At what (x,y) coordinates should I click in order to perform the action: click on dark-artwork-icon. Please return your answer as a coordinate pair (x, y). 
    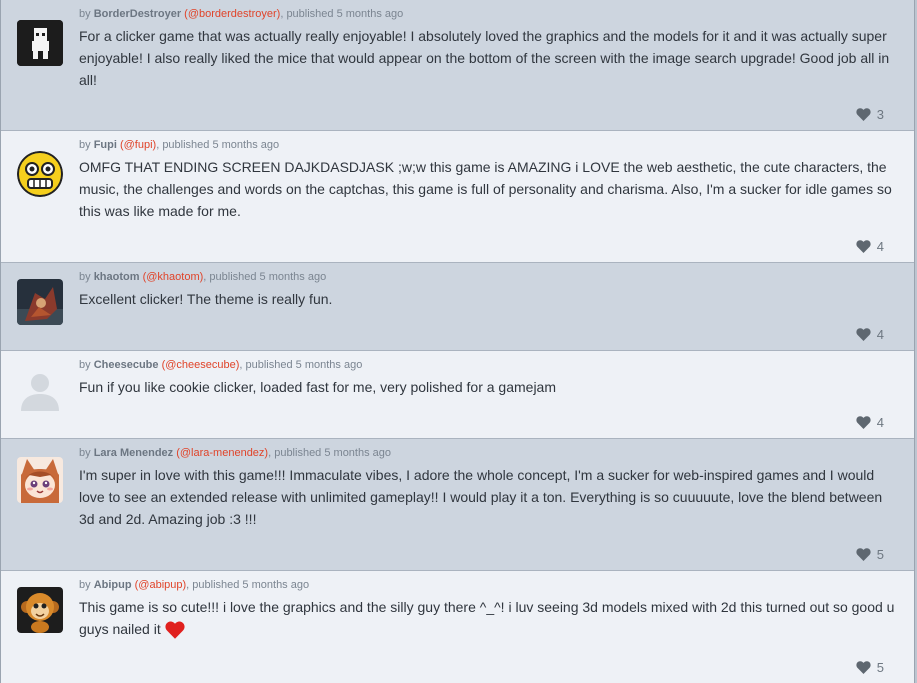
    Looking at the image, I should click on (40, 302).